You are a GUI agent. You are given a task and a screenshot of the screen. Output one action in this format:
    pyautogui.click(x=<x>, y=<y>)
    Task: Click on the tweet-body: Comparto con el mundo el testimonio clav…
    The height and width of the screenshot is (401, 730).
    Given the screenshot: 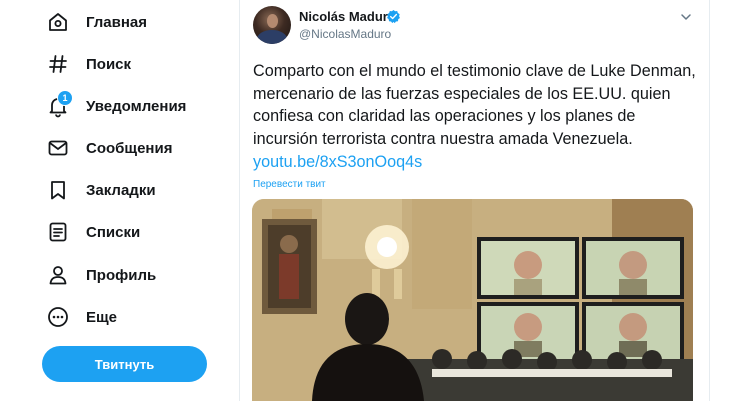 What is the action you would take?
    pyautogui.click(x=474, y=105)
    